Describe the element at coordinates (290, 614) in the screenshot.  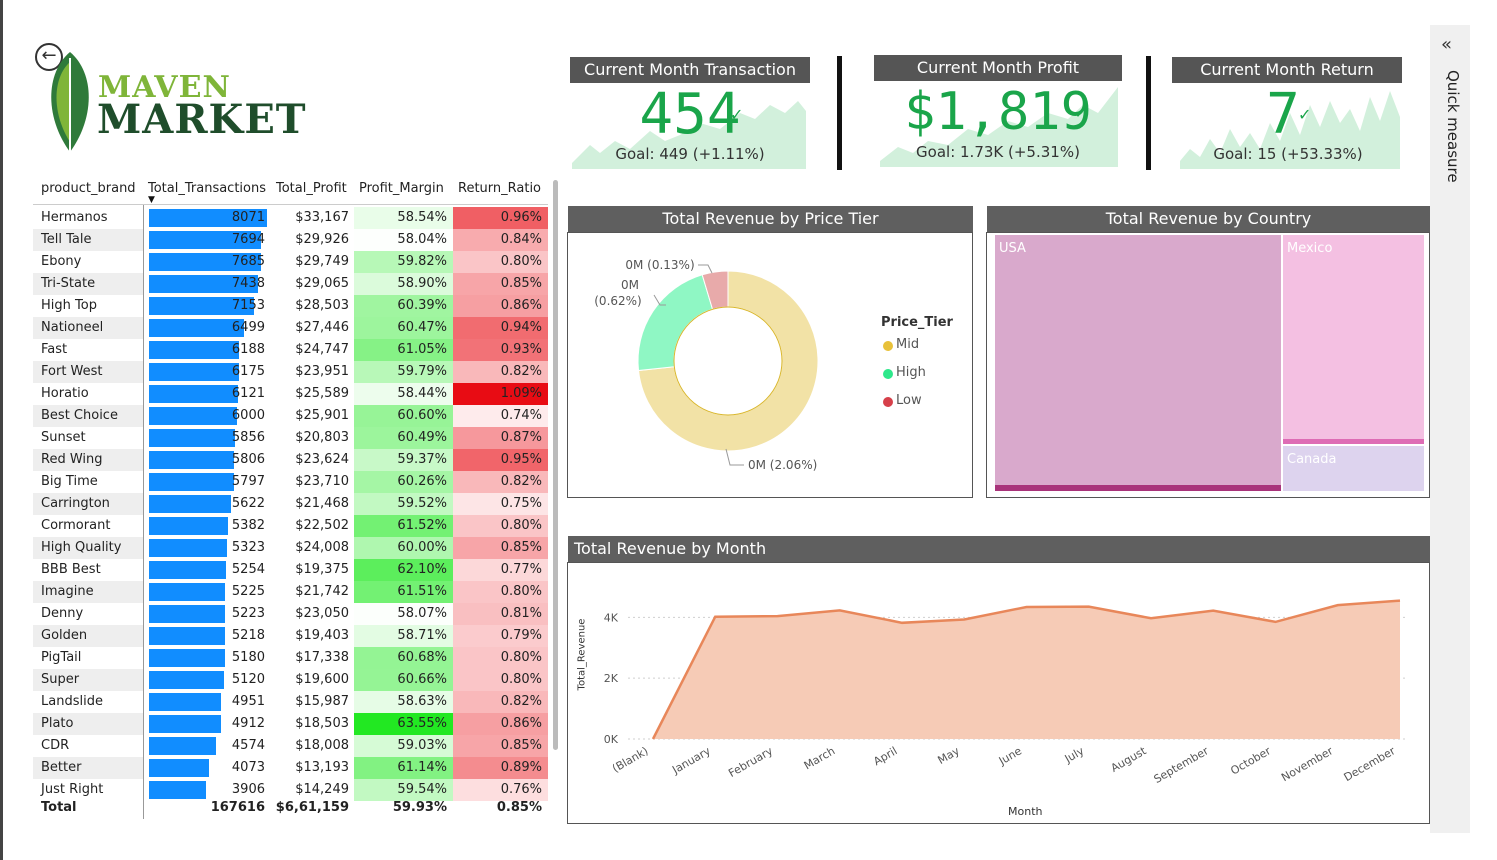
I see `table-row: Denny 5223 $23,050 58.07% 0.81%` at that location.